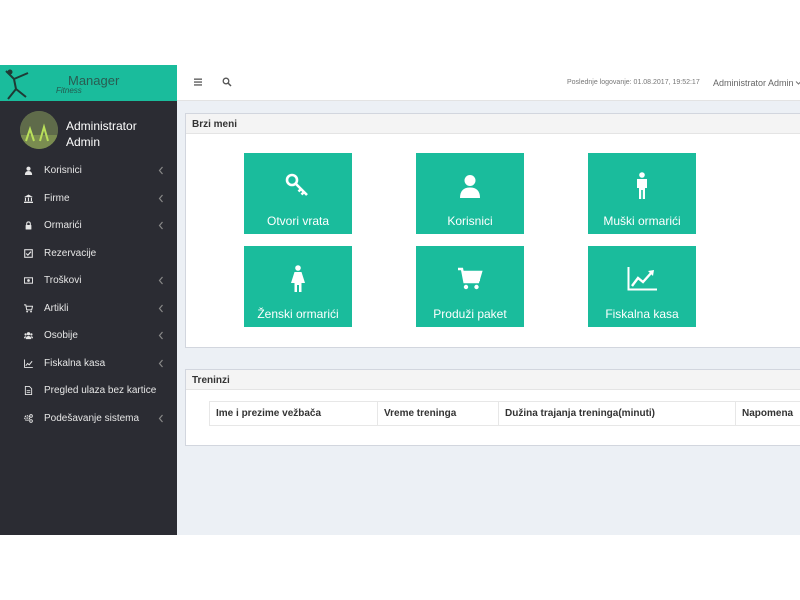 The image size is (800, 600). What do you see at coordinates (28, 198) in the screenshot?
I see `bank-icon` at bounding box center [28, 198].